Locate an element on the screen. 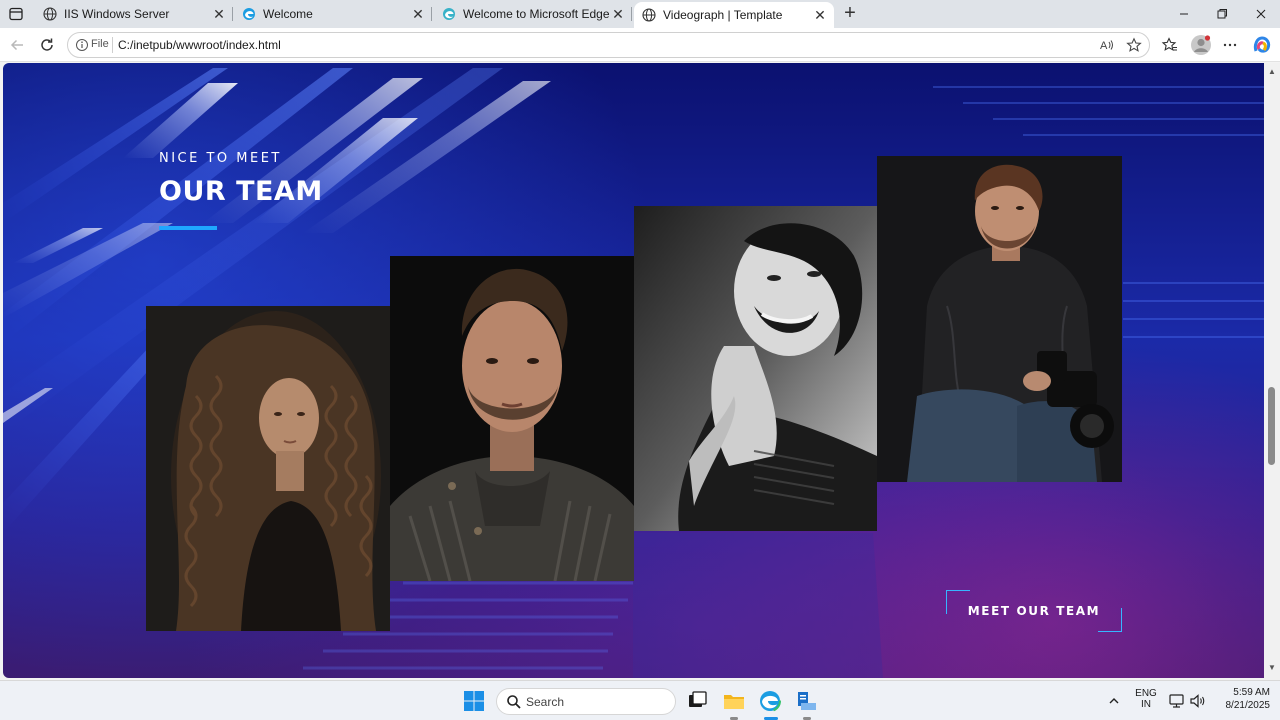  language-code: ENG is located at coordinates (1146, 693).